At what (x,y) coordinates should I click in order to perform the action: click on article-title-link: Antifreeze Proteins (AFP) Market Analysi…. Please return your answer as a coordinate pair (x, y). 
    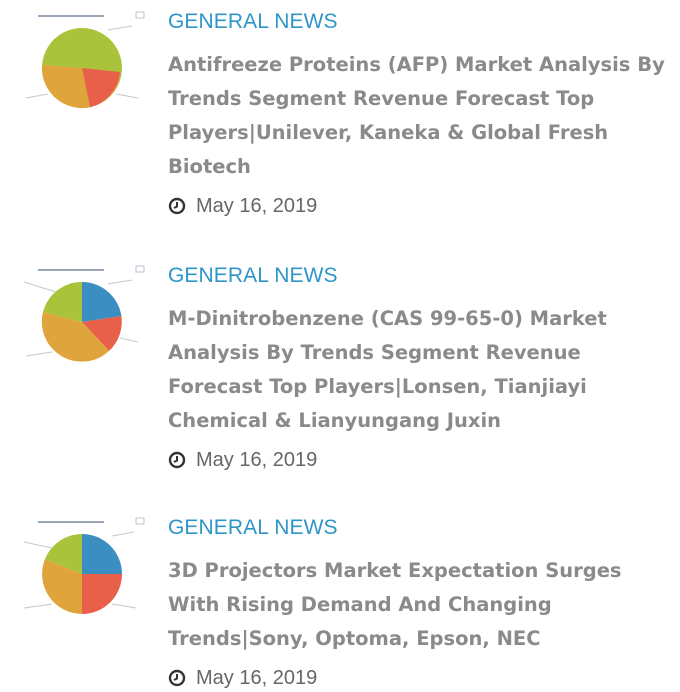
    Looking at the image, I should click on (420, 116).